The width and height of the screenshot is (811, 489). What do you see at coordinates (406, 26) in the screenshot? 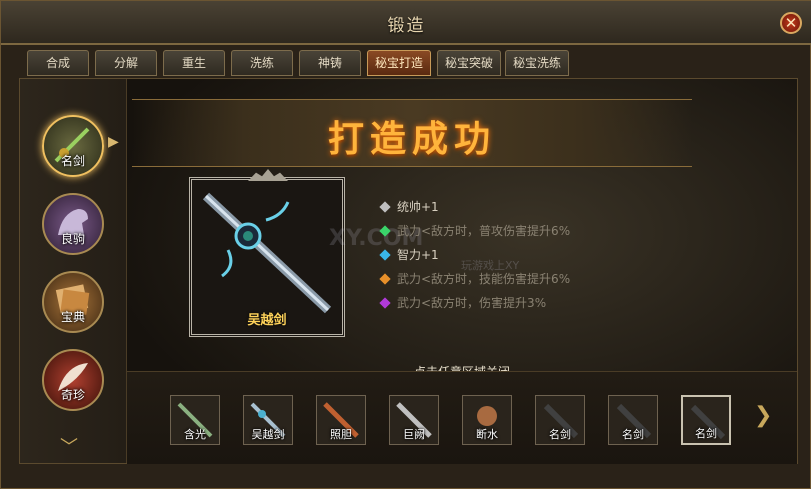
I see `window-title: 锻造` at bounding box center [406, 26].